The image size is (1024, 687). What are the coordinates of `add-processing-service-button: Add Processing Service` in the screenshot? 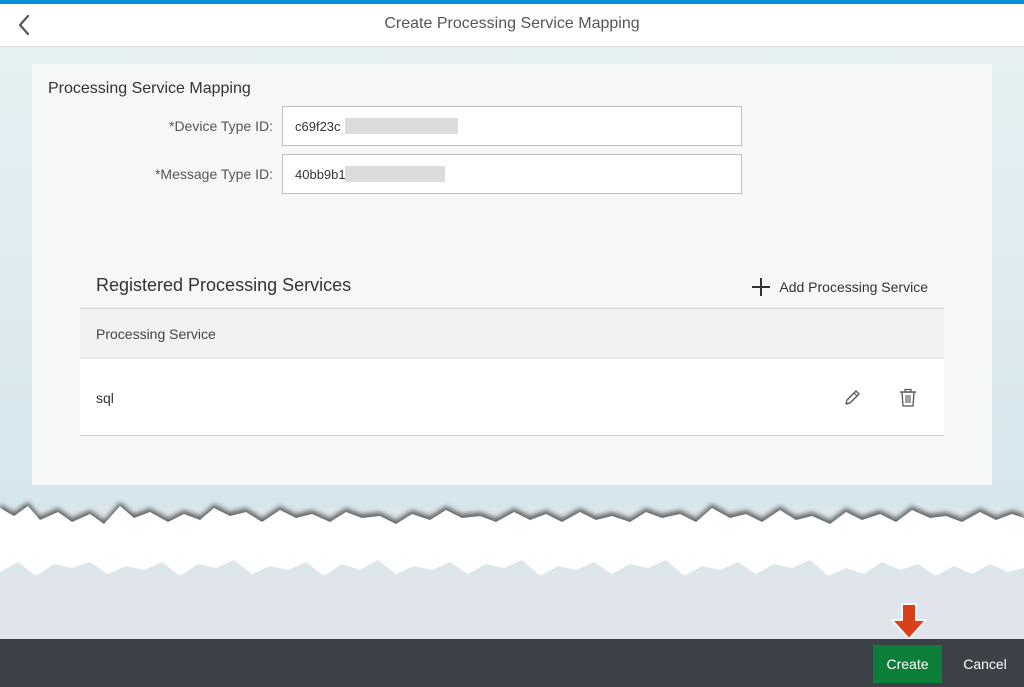 It's located at (839, 287).